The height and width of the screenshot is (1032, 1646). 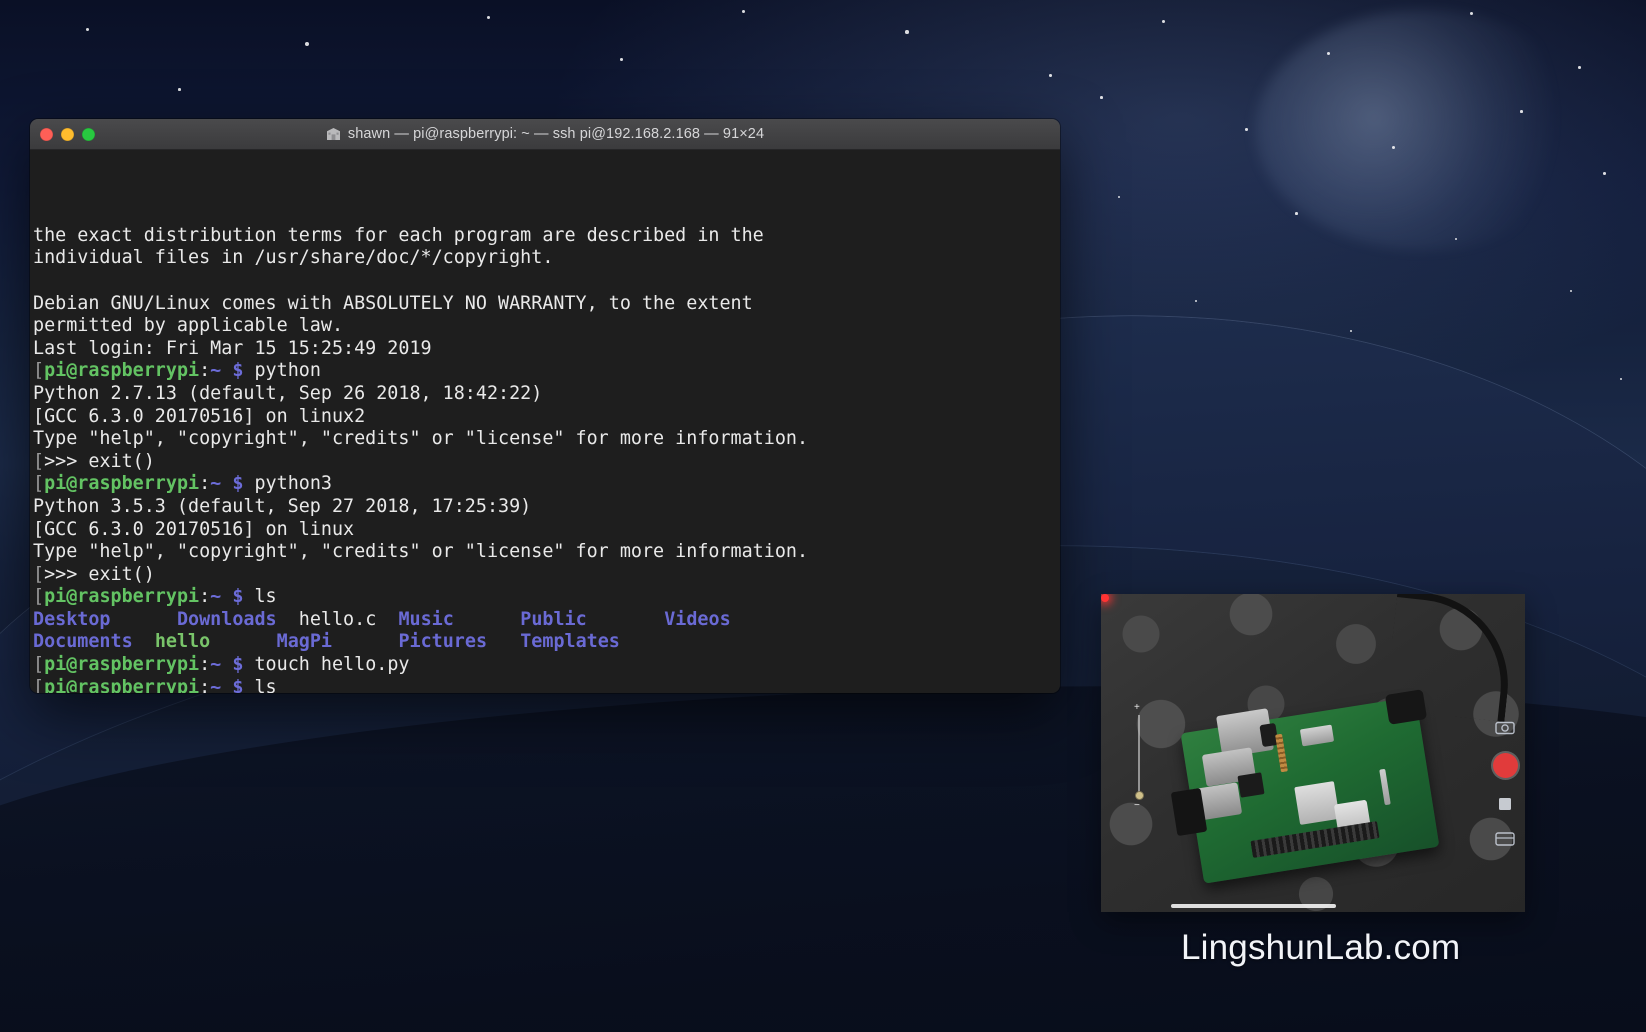 What do you see at coordinates (546, 642) in the screenshot?
I see `ls-output-row: Documents hello MagPi Pictures Templates` at bounding box center [546, 642].